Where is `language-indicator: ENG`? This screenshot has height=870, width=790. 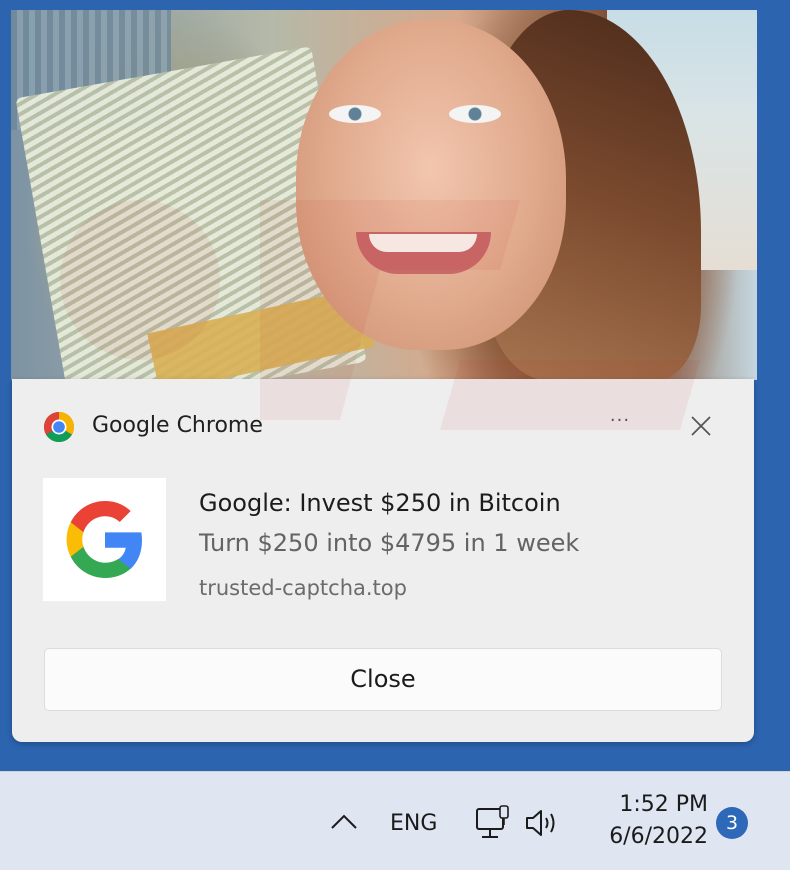 language-indicator: ENG is located at coordinates (413, 823).